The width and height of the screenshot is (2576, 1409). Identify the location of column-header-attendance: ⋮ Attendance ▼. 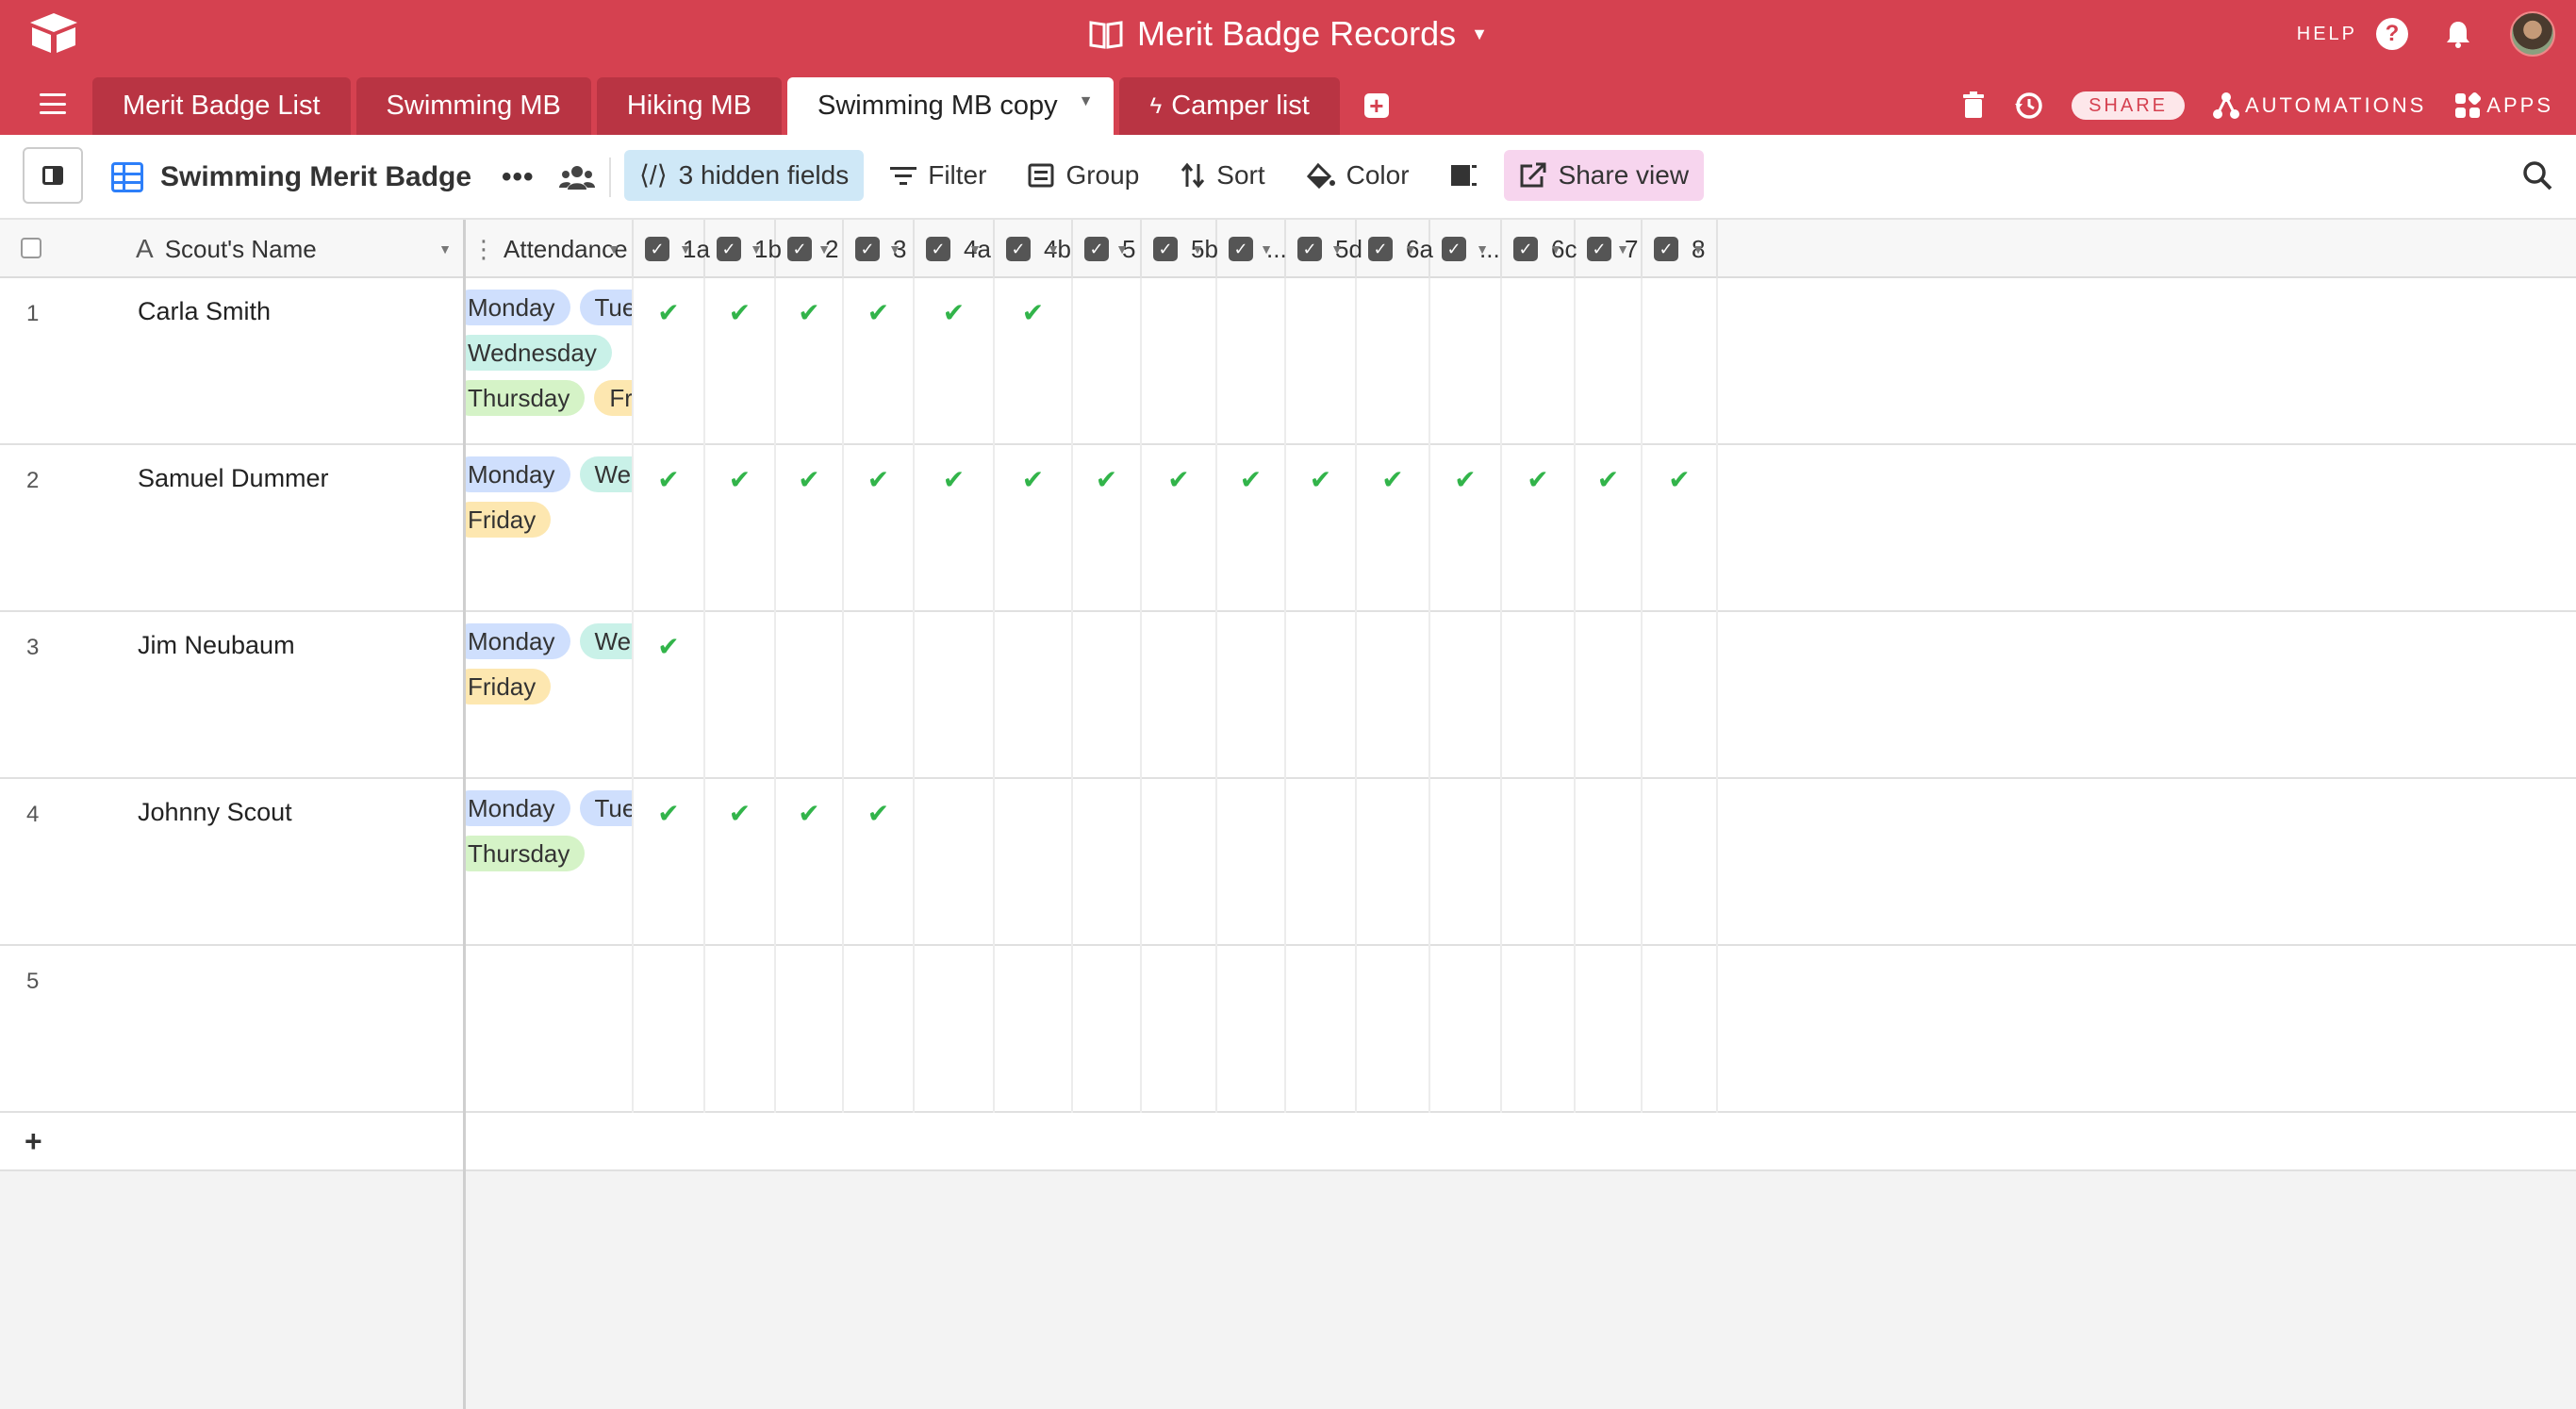
(550, 249).